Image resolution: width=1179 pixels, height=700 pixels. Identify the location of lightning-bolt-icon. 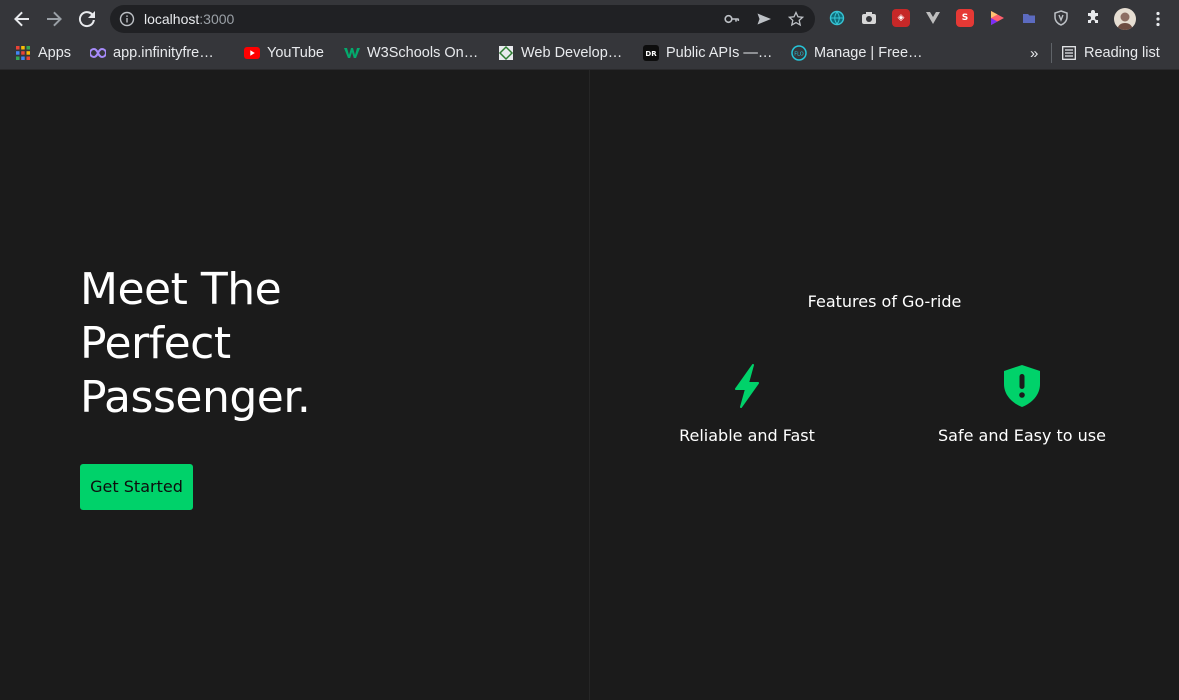
(747, 386).